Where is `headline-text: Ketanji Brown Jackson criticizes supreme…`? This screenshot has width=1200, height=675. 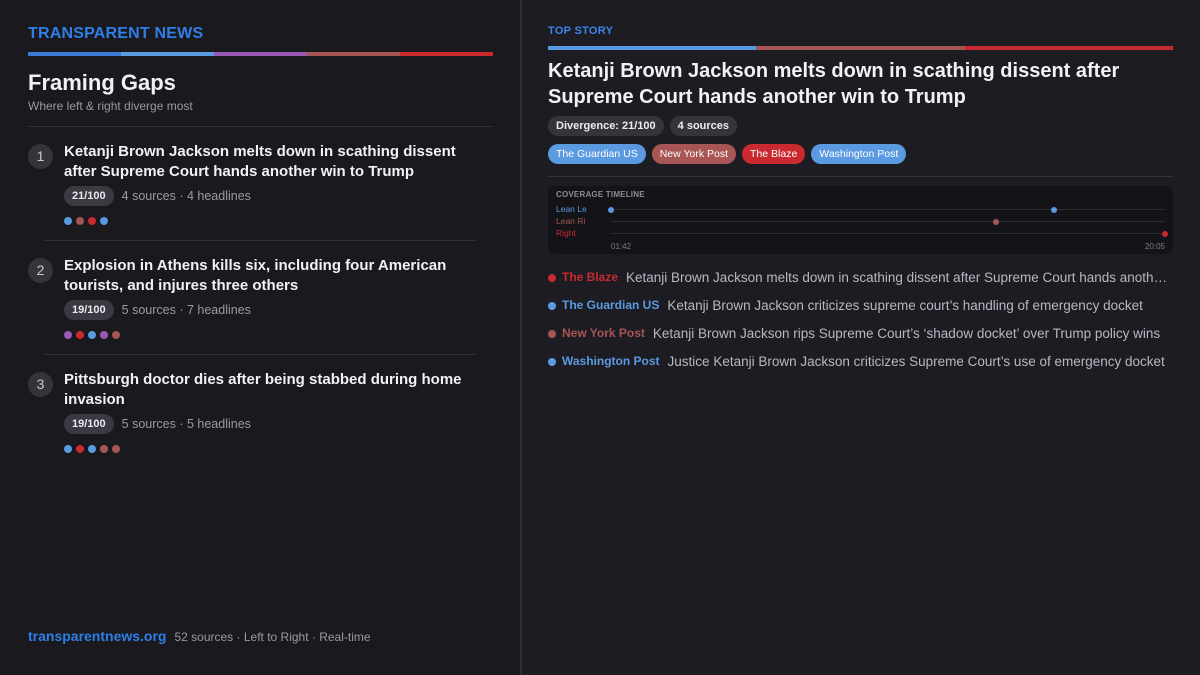 headline-text: Ketanji Brown Jackson criticizes supreme… is located at coordinates (904, 305).